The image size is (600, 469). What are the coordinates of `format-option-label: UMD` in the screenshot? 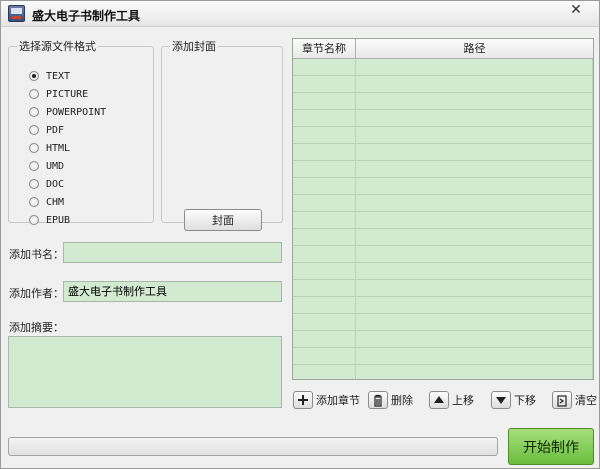 It's located at (55, 166).